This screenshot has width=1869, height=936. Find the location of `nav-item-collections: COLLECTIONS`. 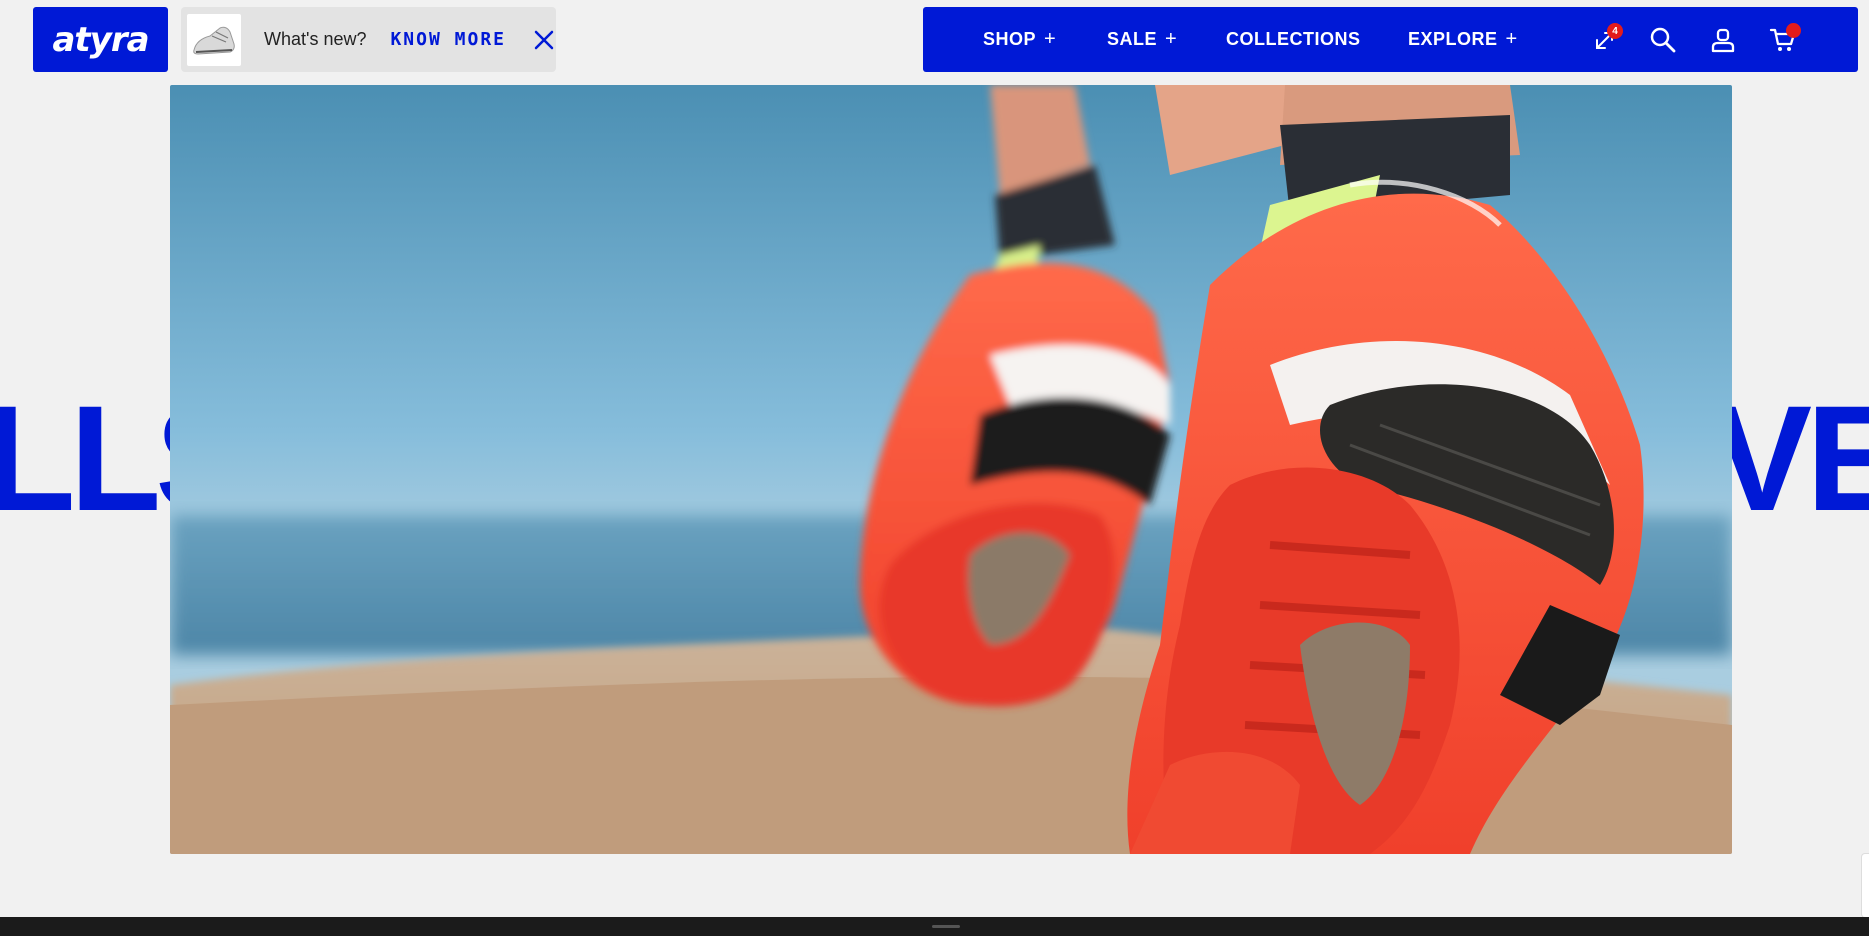

nav-item-collections: COLLECTIONS is located at coordinates (1293, 39).